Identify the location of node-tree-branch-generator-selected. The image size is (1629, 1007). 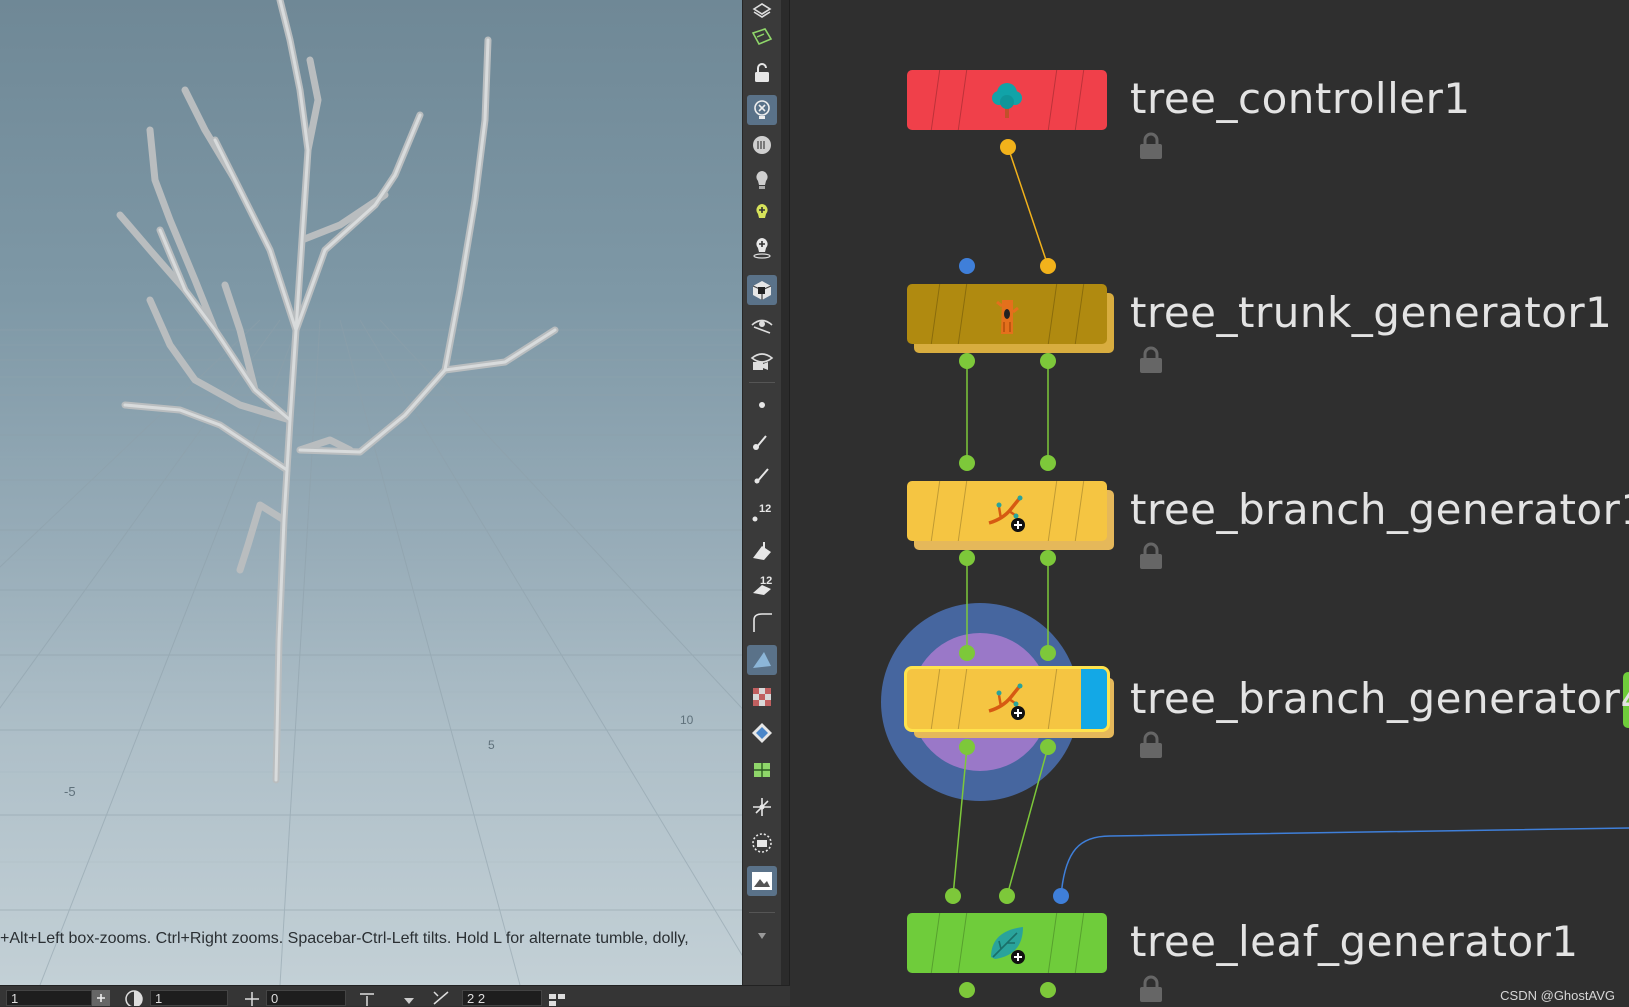
(1007, 699).